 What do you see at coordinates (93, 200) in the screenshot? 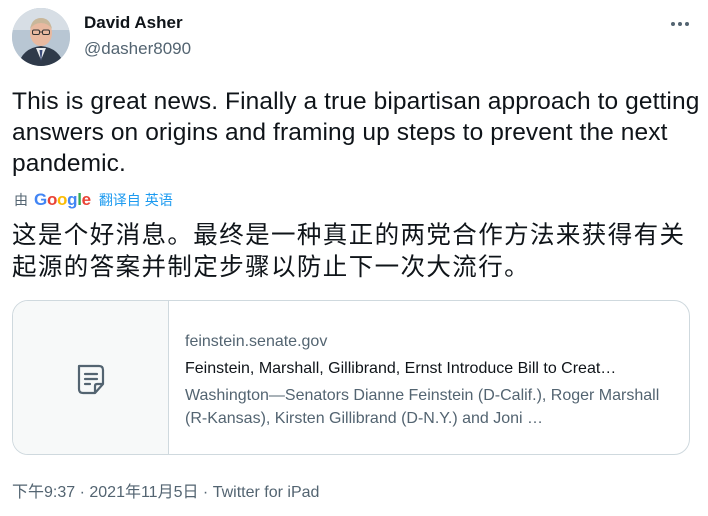
I see `translation-attribution: 由 Google 翻译自 英语` at bounding box center [93, 200].